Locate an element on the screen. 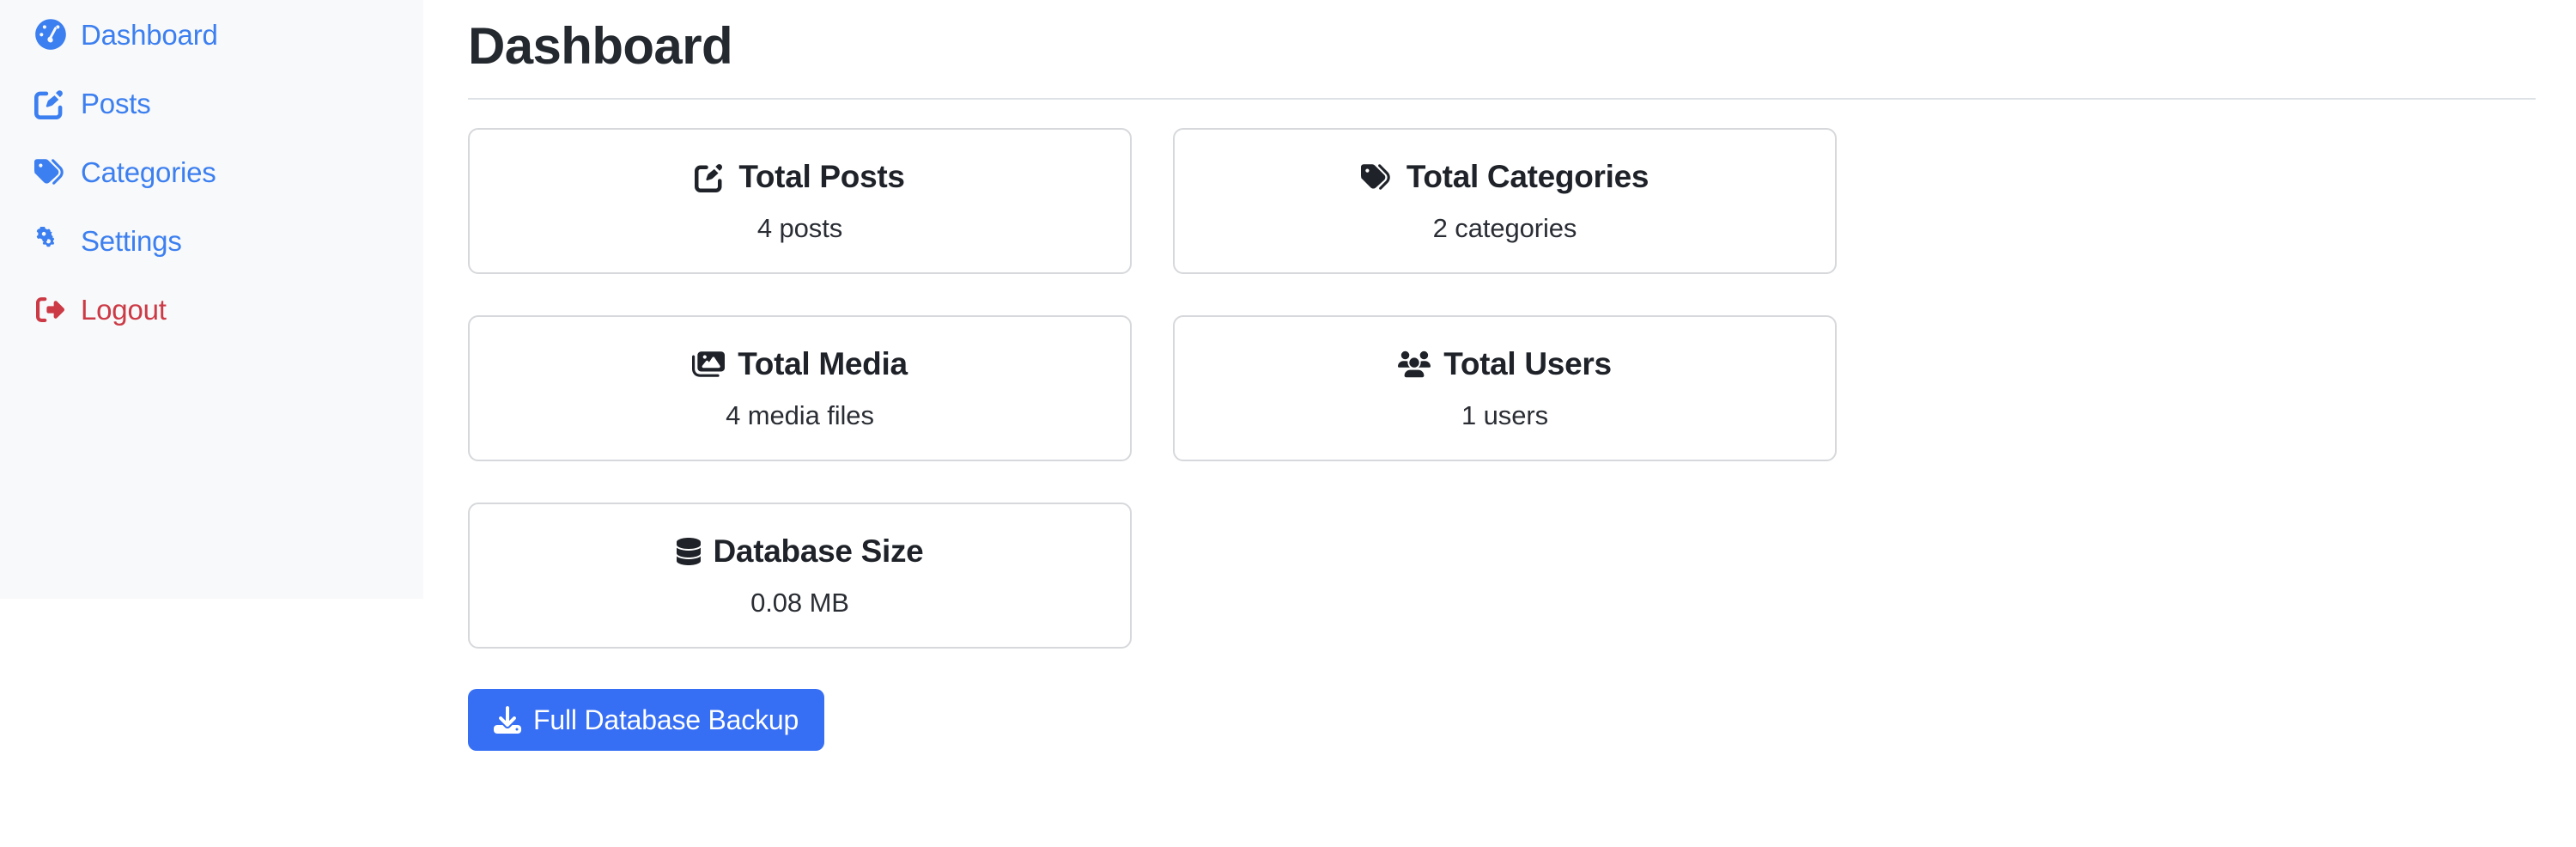 The image size is (2576, 847). stat-card-header: Database Size is located at coordinates (800, 551).